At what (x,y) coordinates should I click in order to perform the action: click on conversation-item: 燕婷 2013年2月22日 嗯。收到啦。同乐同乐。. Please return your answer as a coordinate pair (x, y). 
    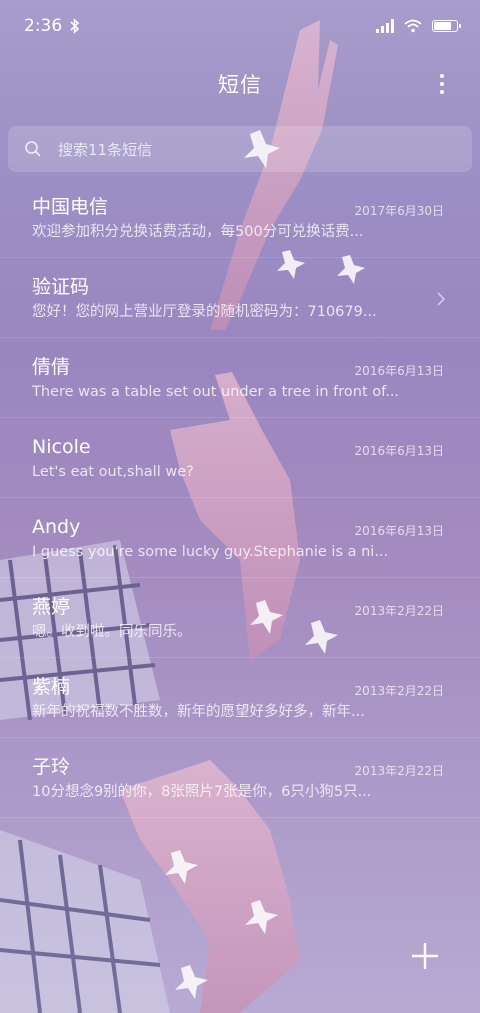
    Looking at the image, I should click on (240, 618).